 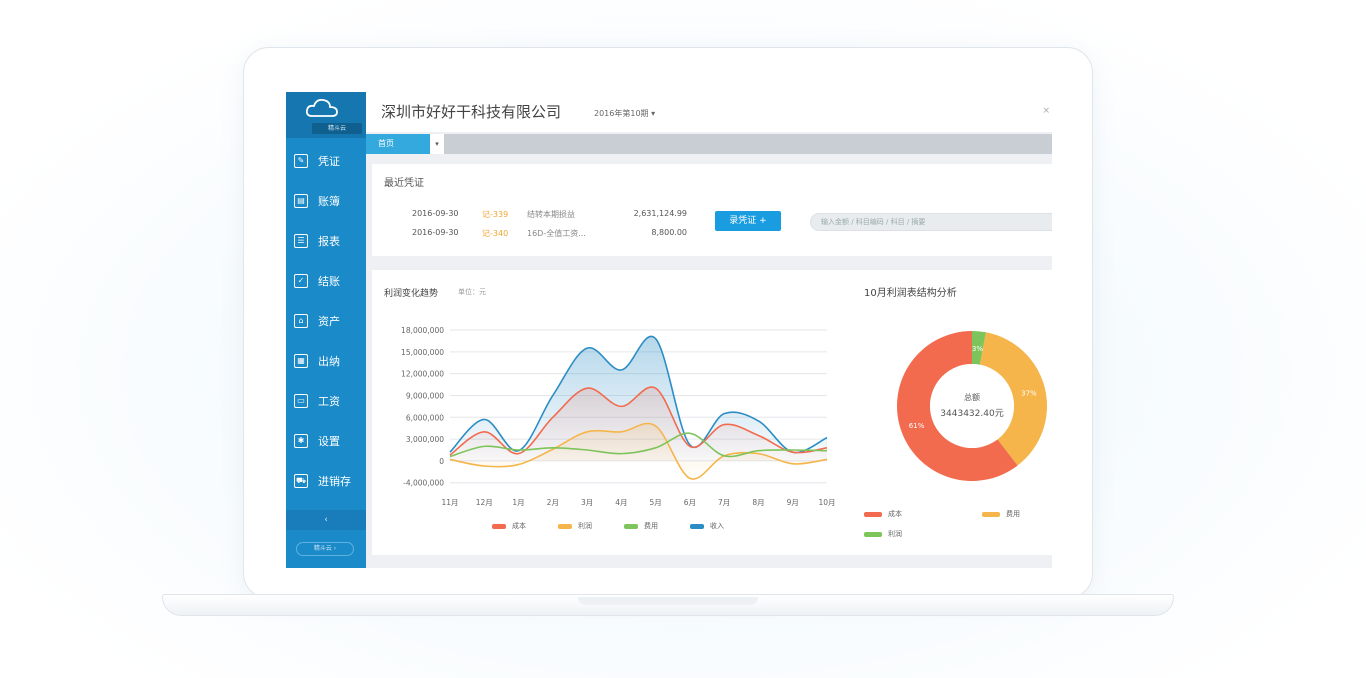 What do you see at coordinates (655, 502) in the screenshot?
I see `x-tick-label: 5月` at bounding box center [655, 502].